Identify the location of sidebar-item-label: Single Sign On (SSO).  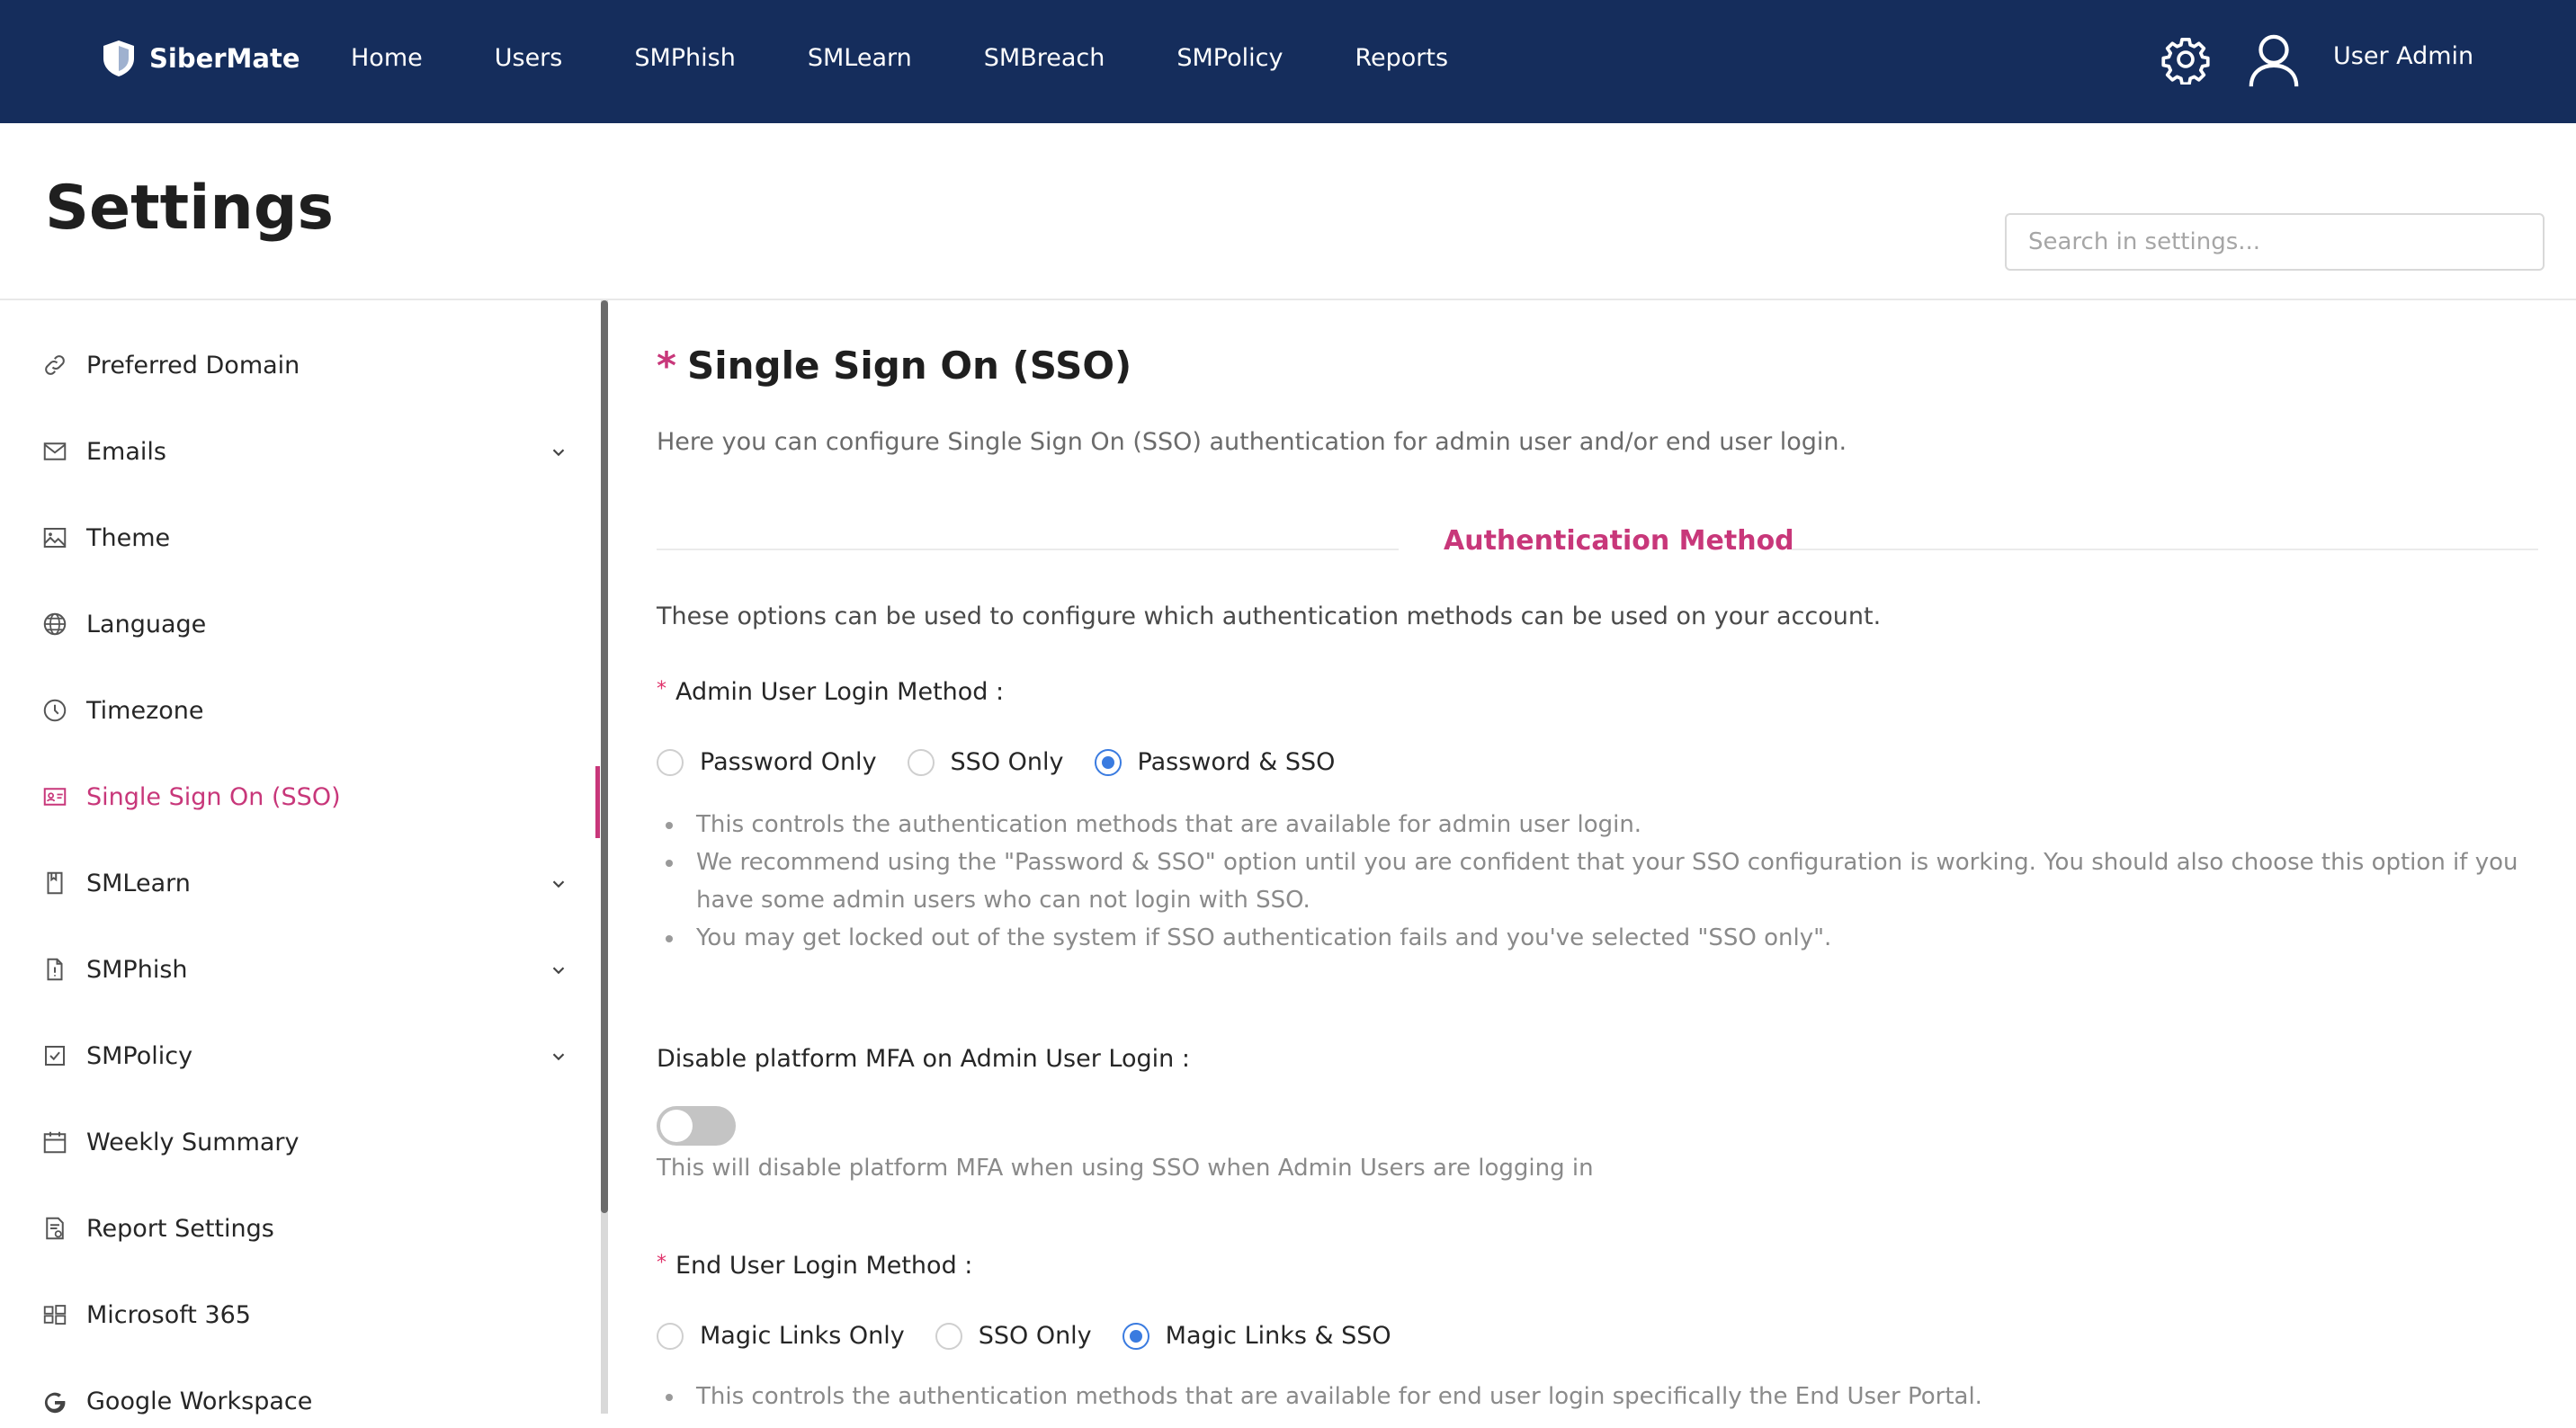
(213, 796).